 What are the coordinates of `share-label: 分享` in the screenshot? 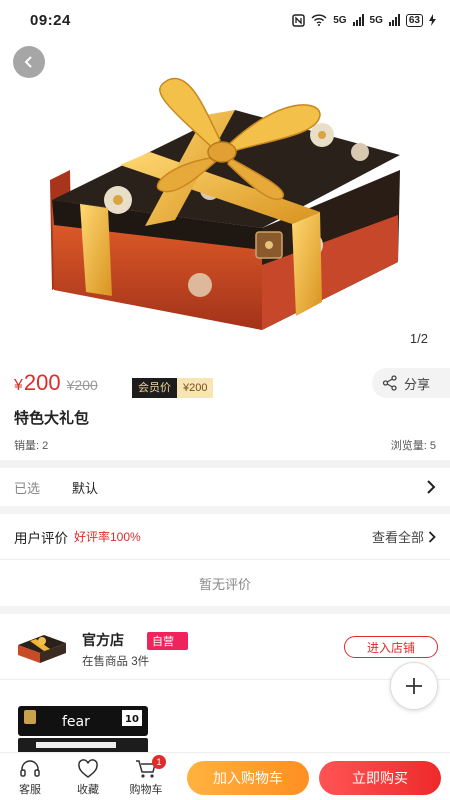 It's located at (417, 384).